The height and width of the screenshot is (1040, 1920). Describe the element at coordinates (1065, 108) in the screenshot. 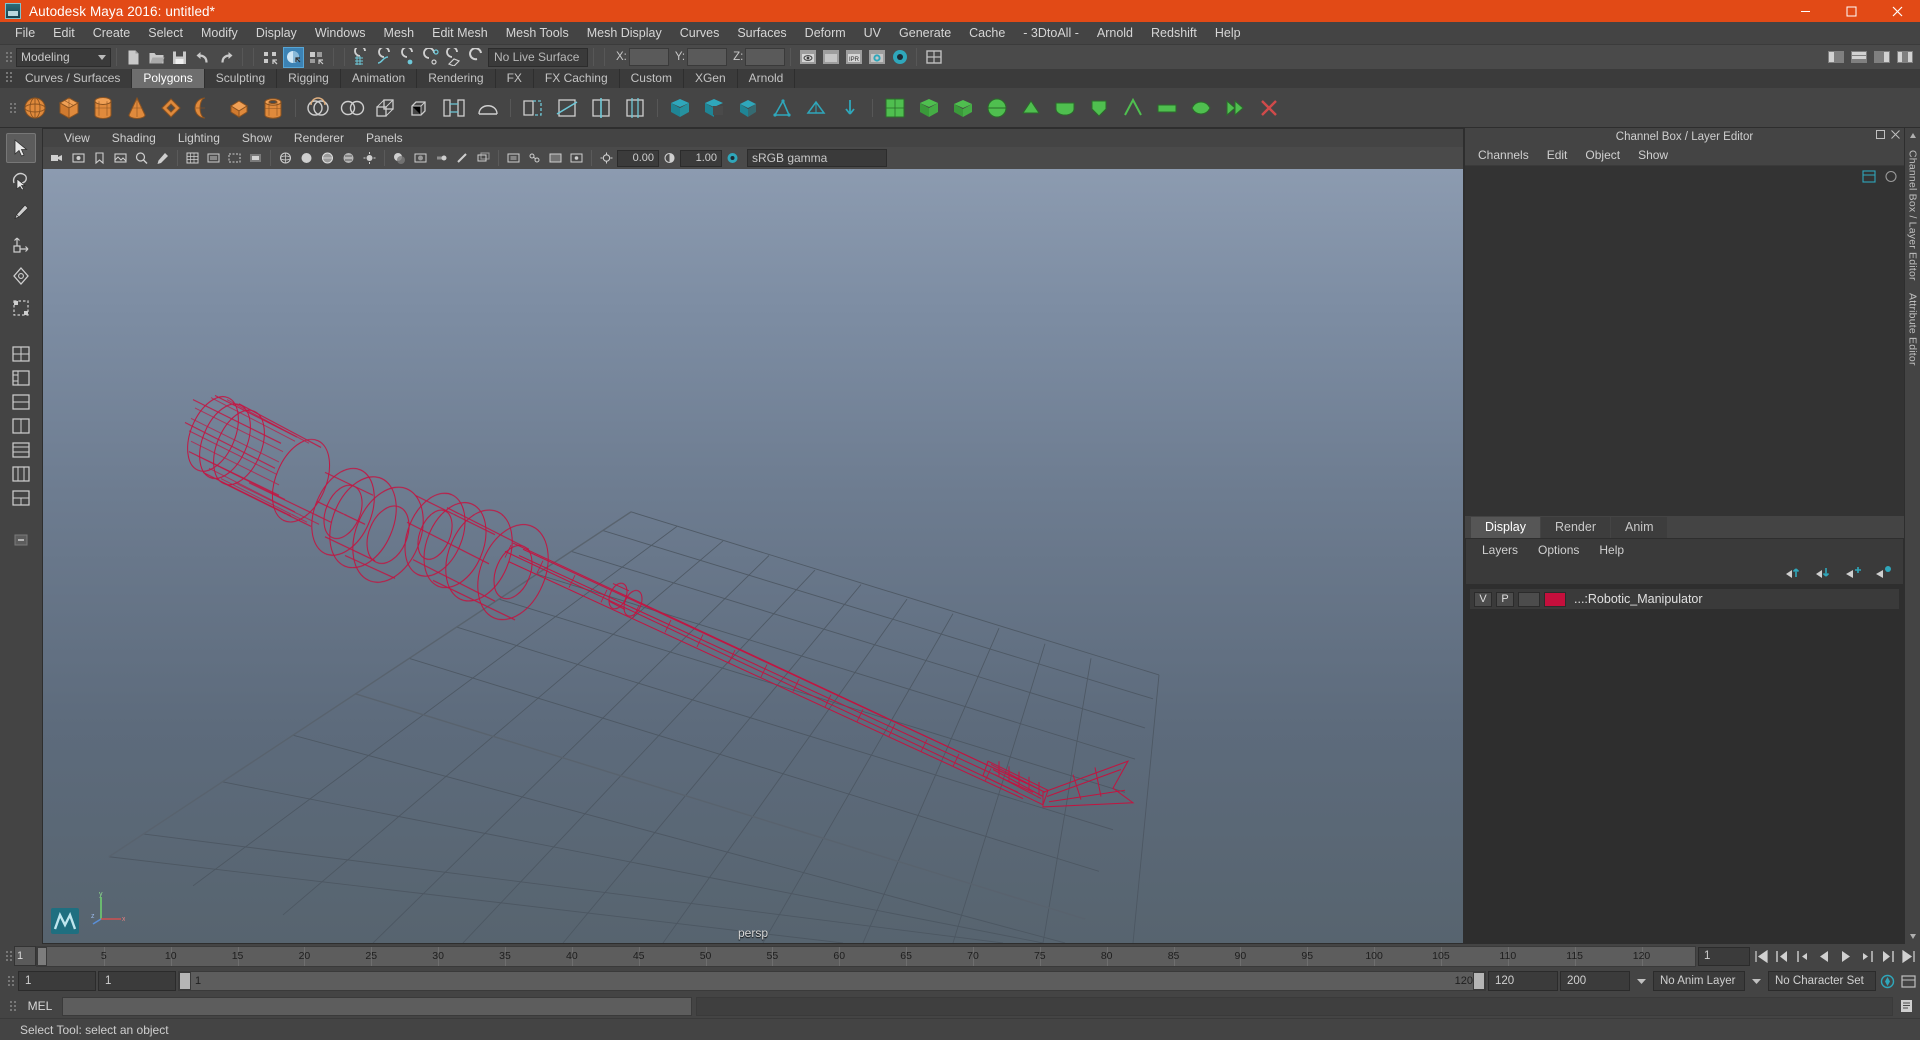

I see `foamy-tool-icon` at that location.